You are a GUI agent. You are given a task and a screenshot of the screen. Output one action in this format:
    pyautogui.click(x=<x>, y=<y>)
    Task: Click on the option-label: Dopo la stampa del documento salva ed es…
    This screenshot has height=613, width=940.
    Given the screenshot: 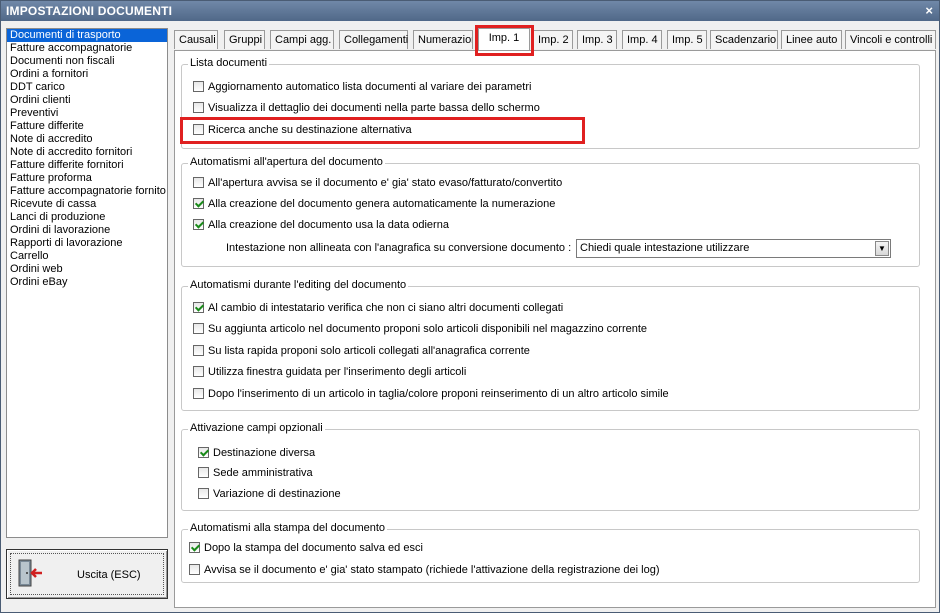 What is the action you would take?
    pyautogui.click(x=313, y=548)
    